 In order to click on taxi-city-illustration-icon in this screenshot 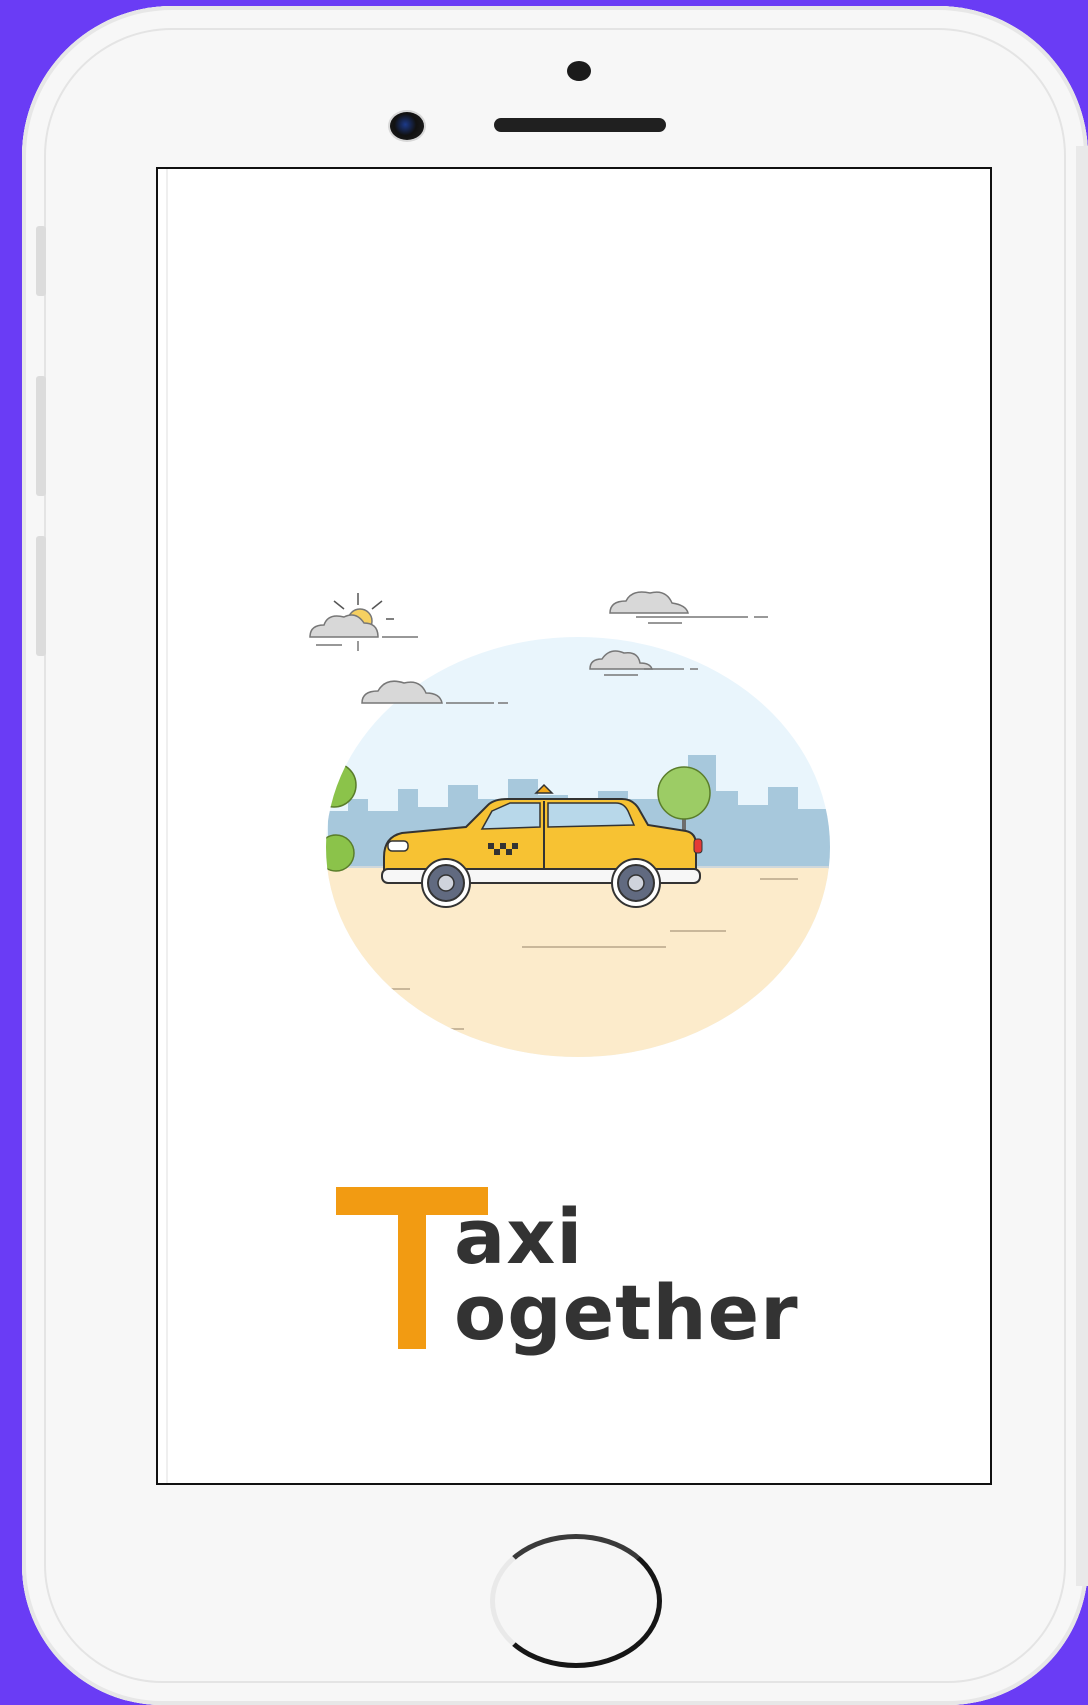, I will do `click(569, 824)`.